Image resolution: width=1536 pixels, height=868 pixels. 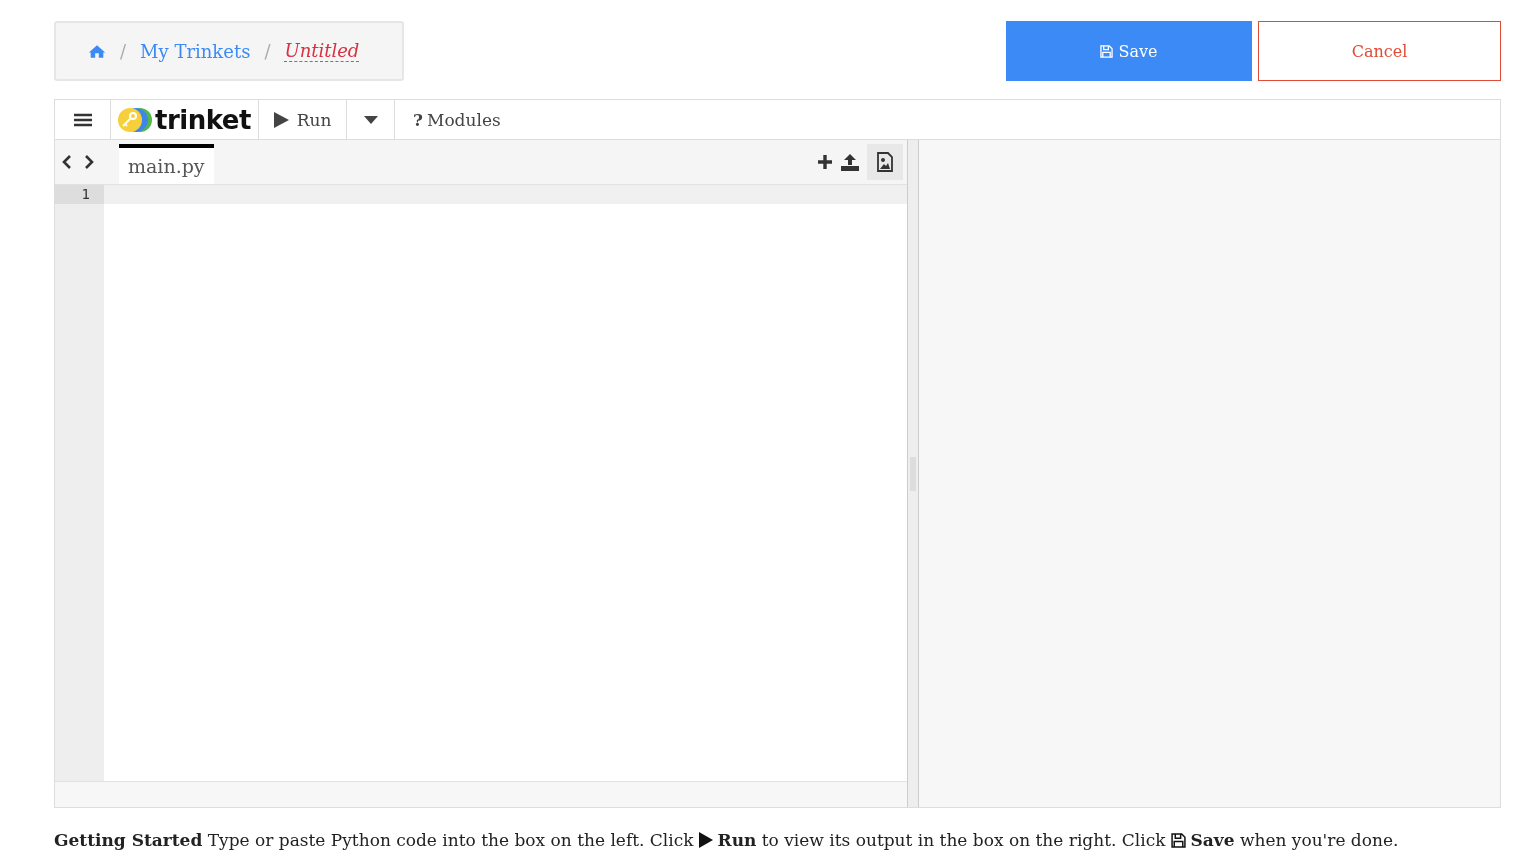 I want to click on logo-text: trinket, so click(x=203, y=119).